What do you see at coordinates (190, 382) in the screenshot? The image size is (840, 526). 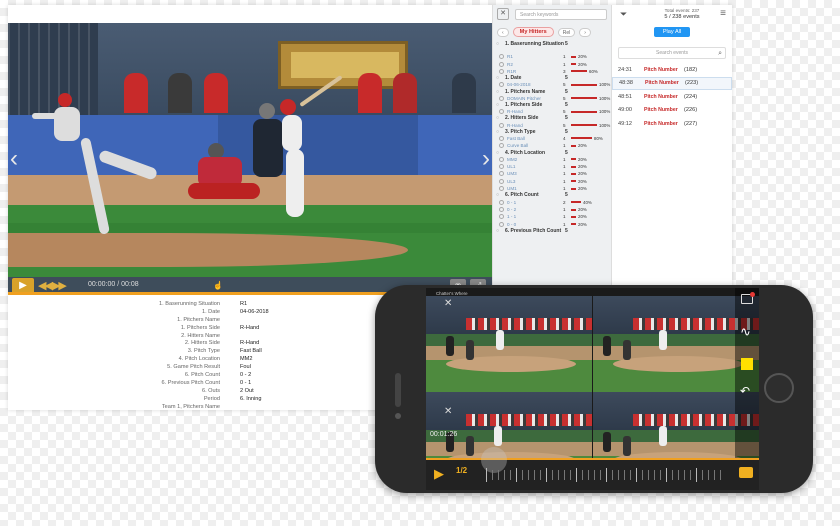 I see `detail-label: 6. Previous Pitch Count` at bounding box center [190, 382].